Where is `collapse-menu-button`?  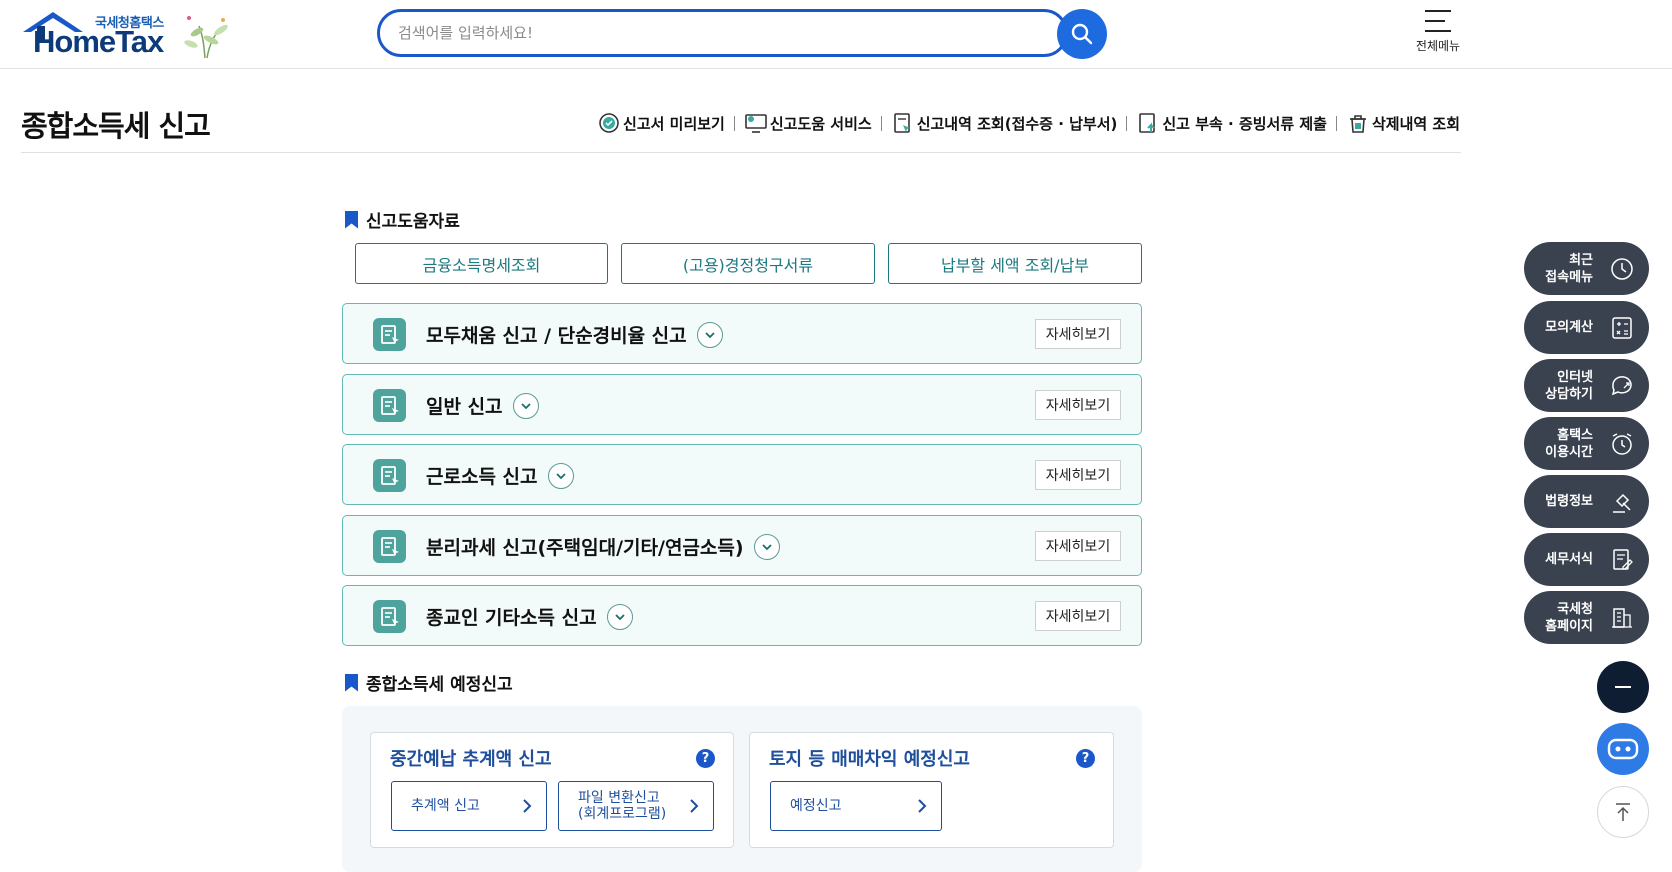 collapse-menu-button is located at coordinates (1623, 687).